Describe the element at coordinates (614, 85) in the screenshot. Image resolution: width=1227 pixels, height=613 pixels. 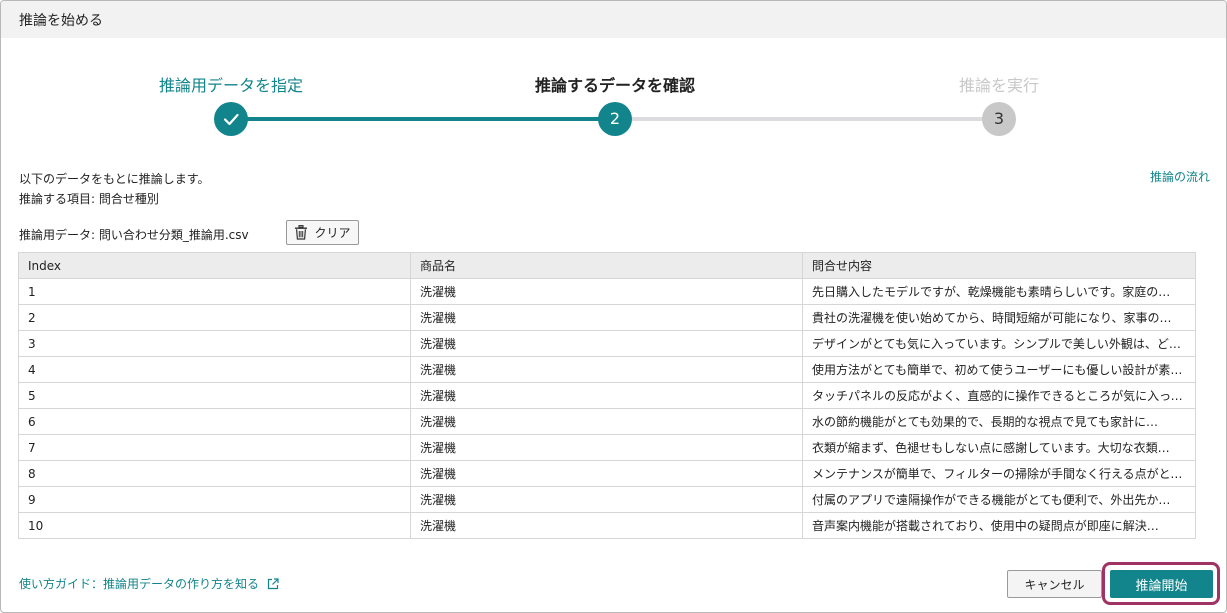
I see `step-2-label: 推論するデータを確認` at that location.